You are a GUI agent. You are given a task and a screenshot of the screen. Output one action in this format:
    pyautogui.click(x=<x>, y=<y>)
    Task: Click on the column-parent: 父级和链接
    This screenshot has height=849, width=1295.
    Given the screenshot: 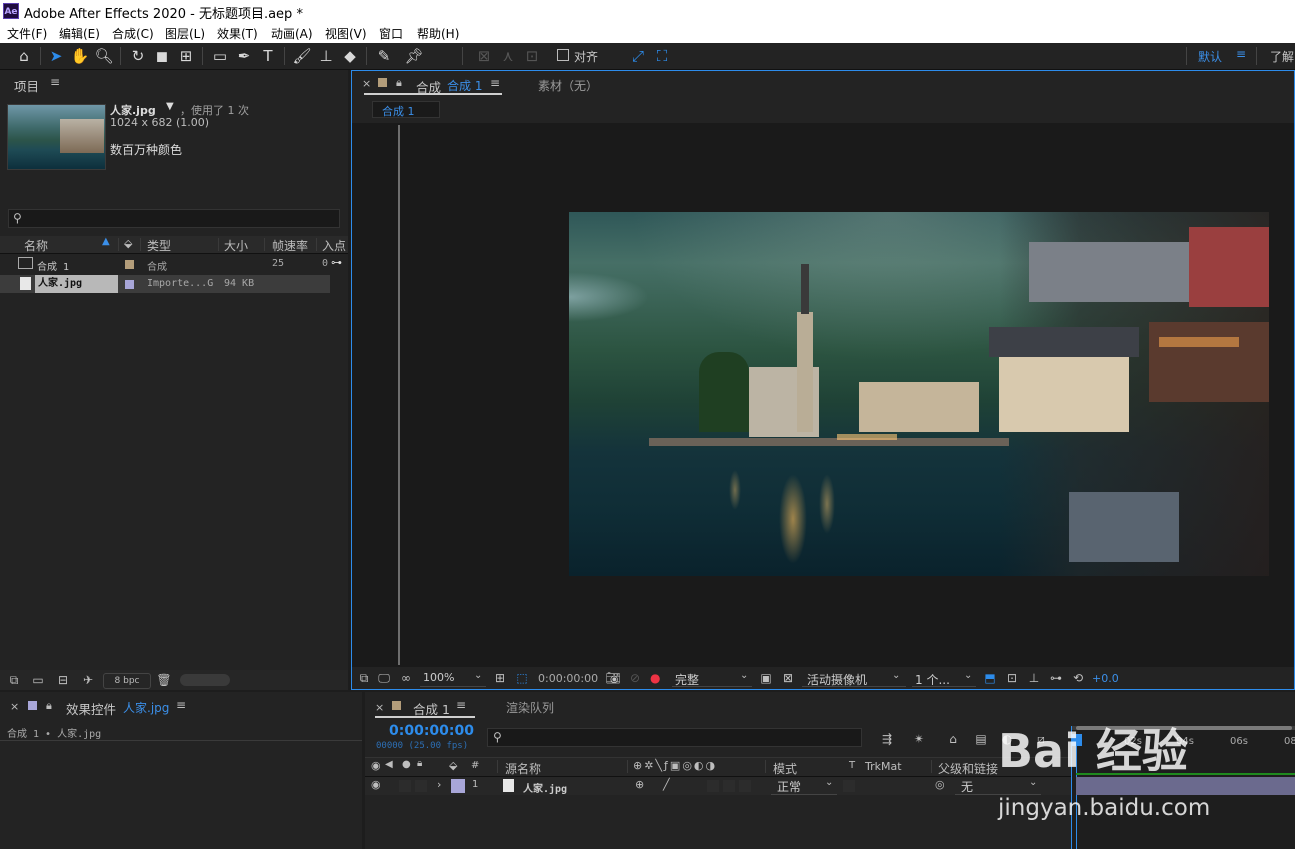 What is the action you would take?
    pyautogui.click(x=968, y=768)
    